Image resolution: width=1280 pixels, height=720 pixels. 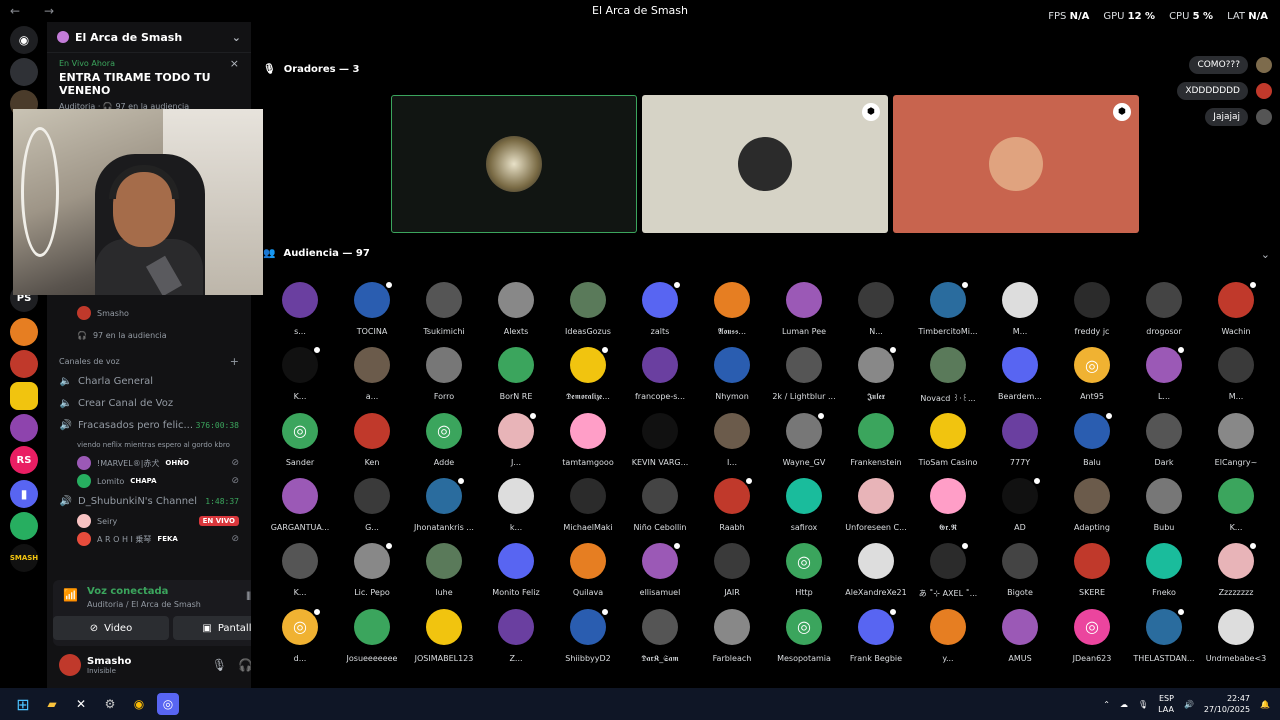 What do you see at coordinates (588, 508) in the screenshot?
I see `audience-member: MichaelMaki` at bounding box center [588, 508].